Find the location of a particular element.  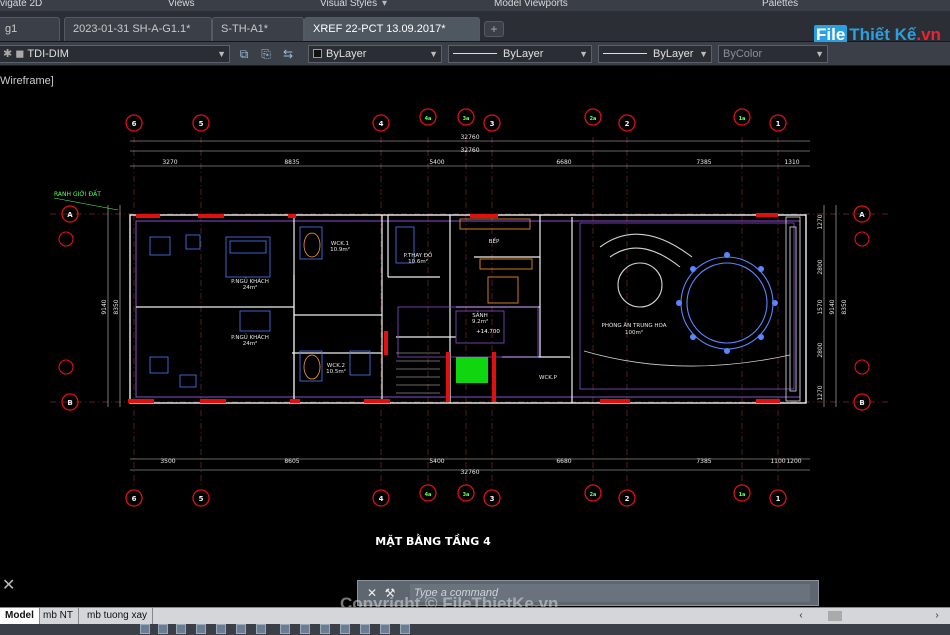

doc-tab-1: g1 is located at coordinates (30, 29).